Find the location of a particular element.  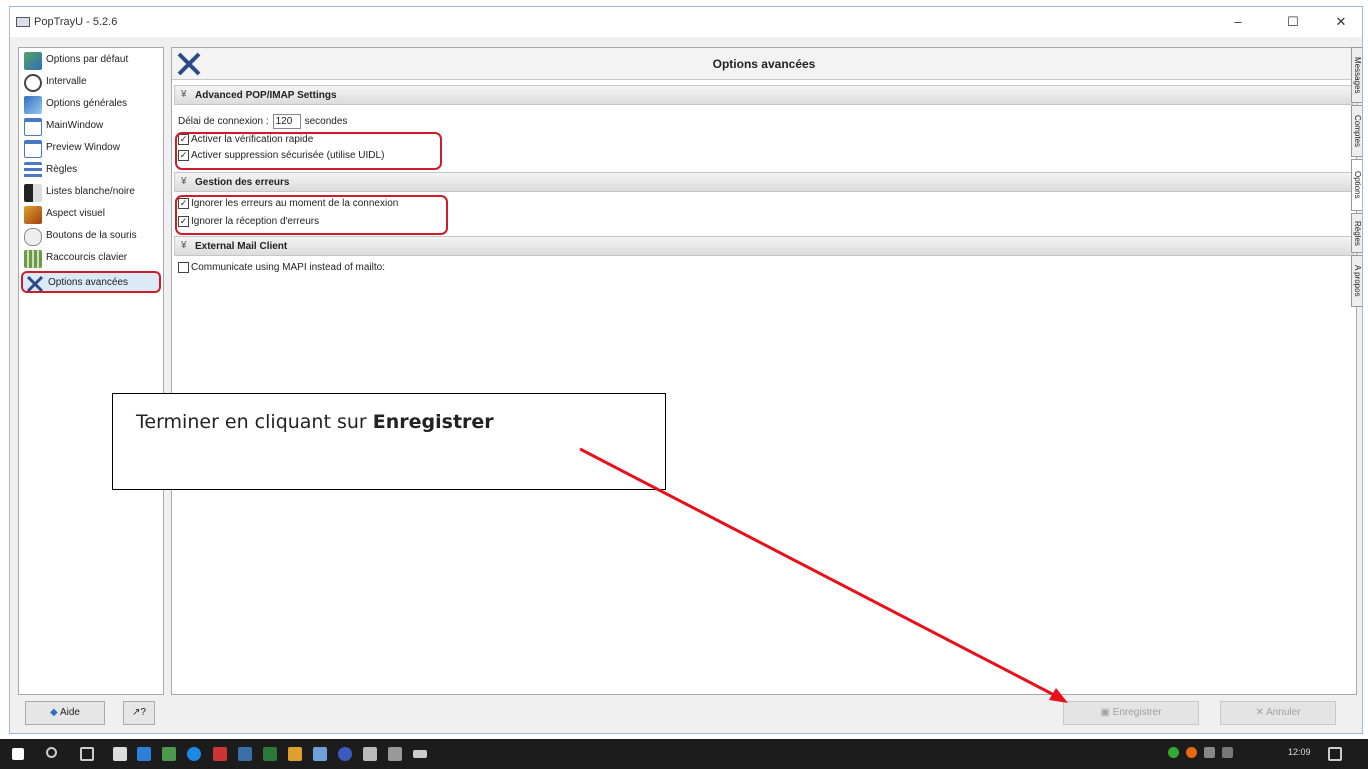

app-icon-folder is located at coordinates (295, 754).